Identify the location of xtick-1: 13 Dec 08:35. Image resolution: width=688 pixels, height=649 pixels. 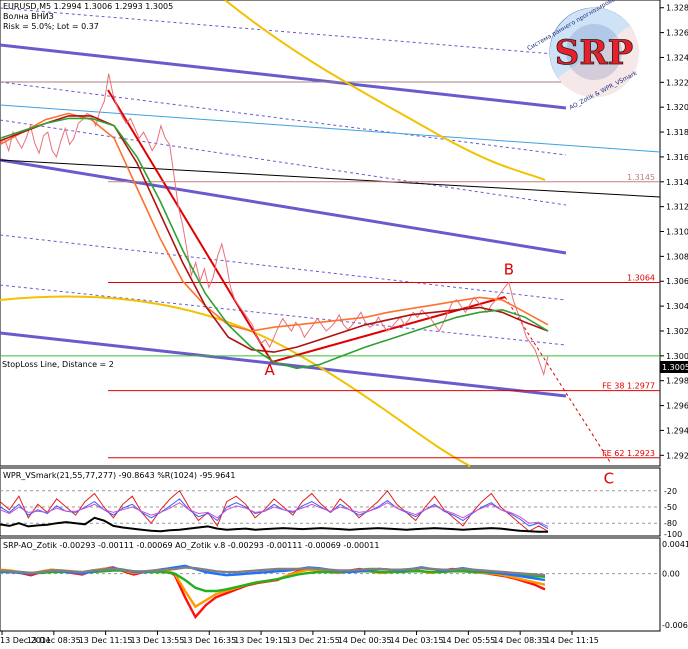
(54, 640).